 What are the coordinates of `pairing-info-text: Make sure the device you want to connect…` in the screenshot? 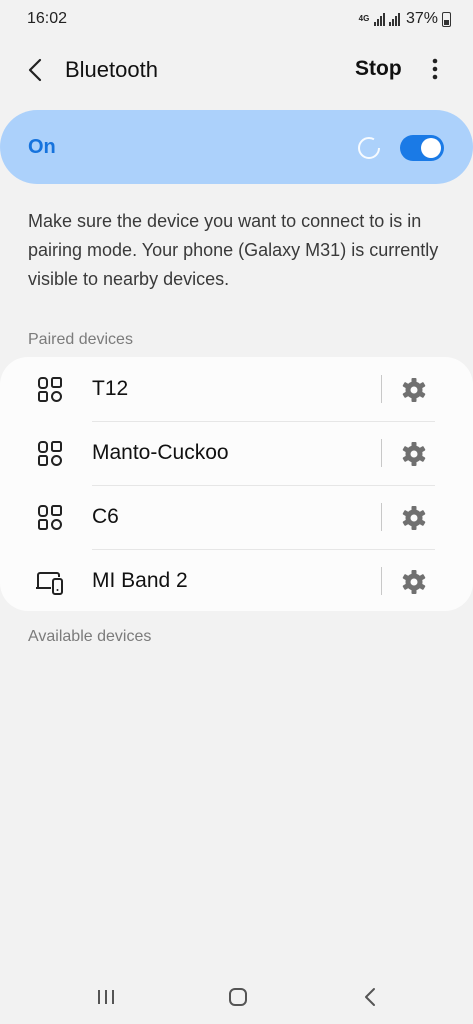 It's located at (233, 250).